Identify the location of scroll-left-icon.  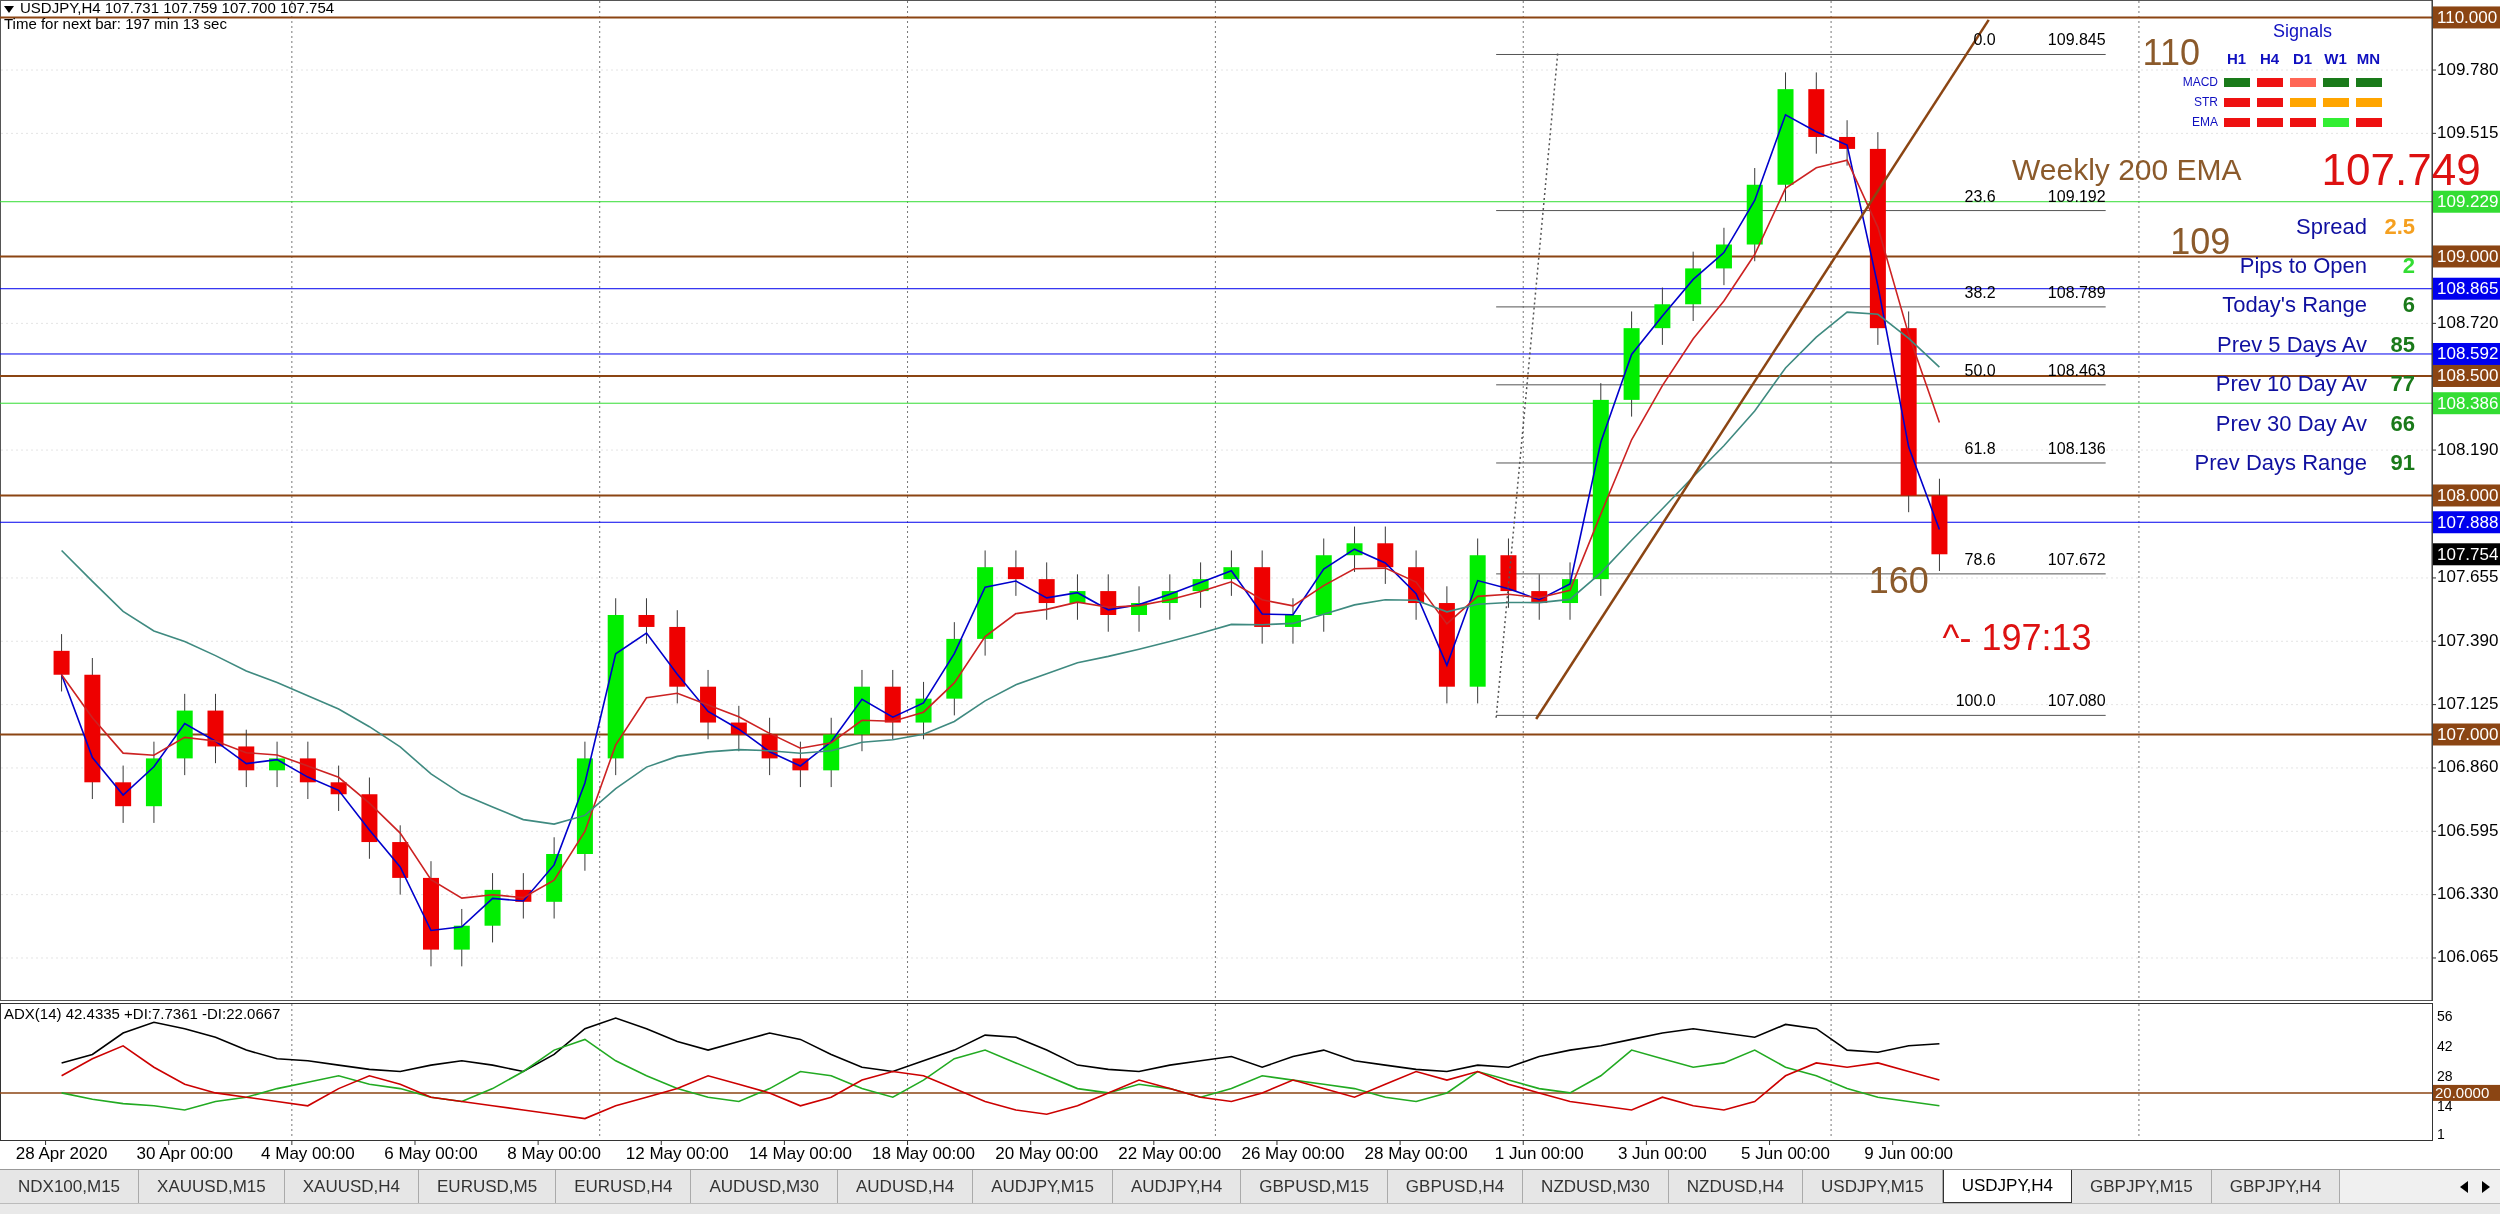
(2464, 1187).